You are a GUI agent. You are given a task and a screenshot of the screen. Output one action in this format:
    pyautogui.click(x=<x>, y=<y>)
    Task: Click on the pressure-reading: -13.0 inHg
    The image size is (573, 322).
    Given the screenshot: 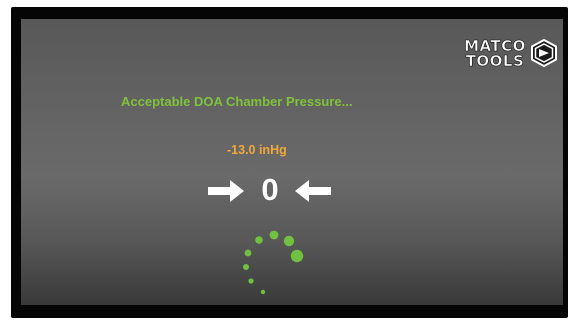 What is the action you would take?
    pyautogui.click(x=257, y=150)
    